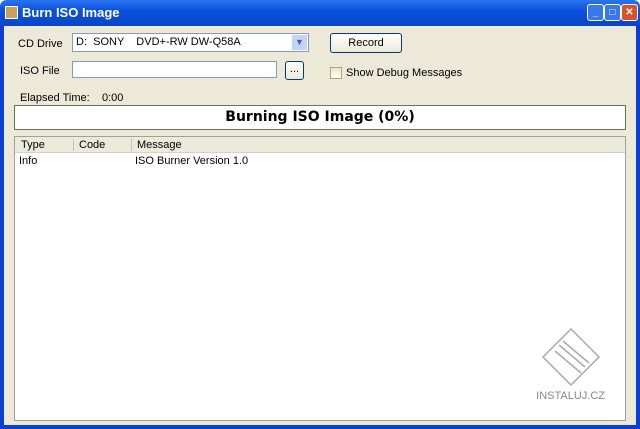 The image size is (640, 429). Describe the element at coordinates (159, 145) in the screenshot. I see `column-message: Message` at that location.